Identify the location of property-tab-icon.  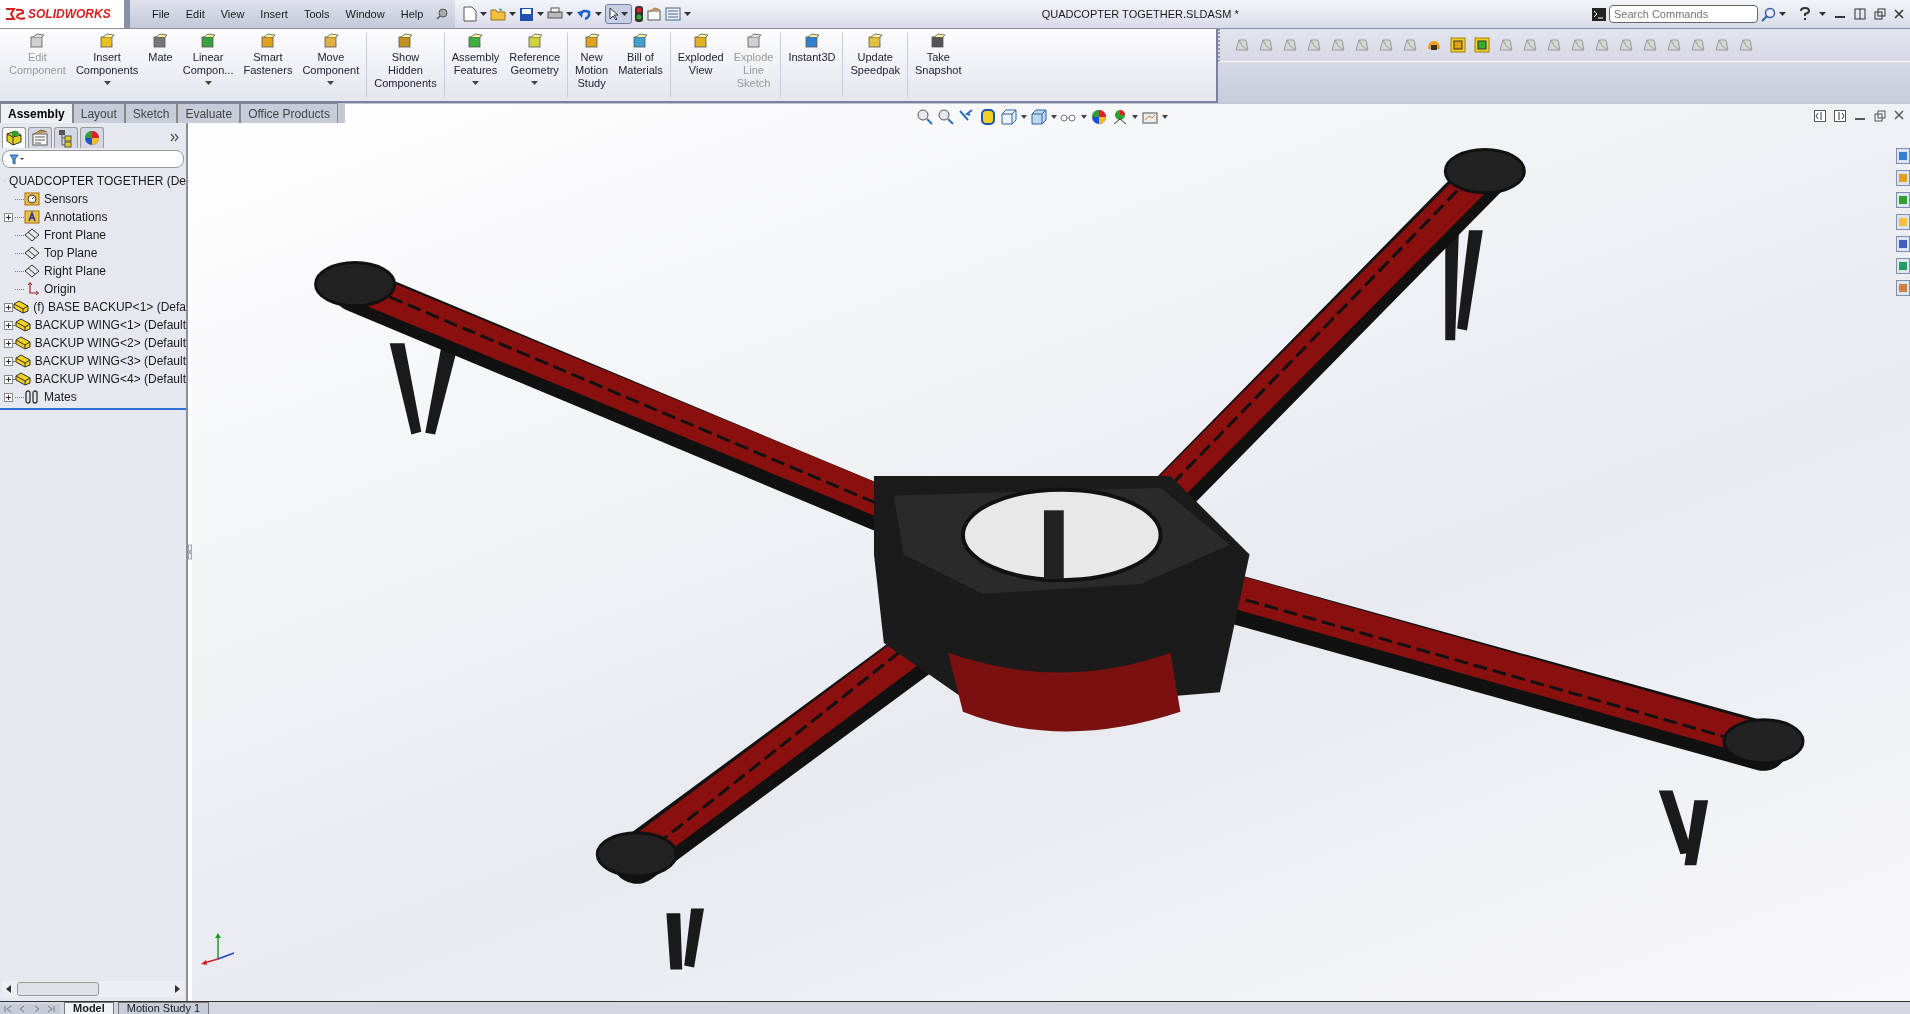
(40, 137).